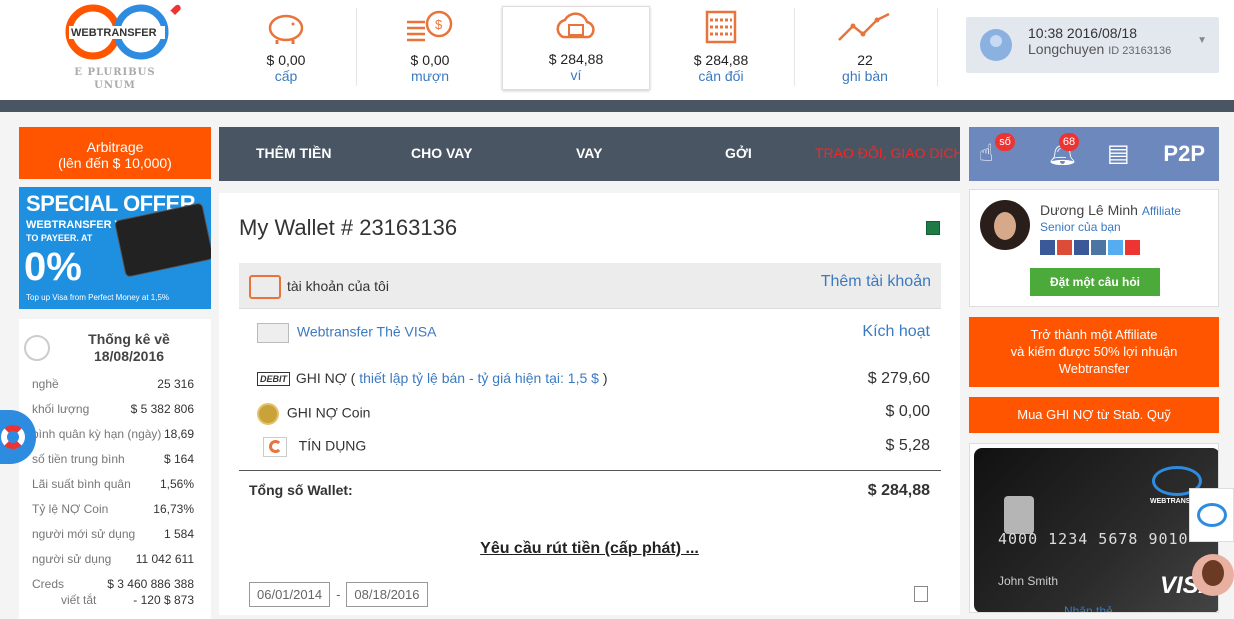 This screenshot has height=619, width=1234. What do you see at coordinates (1089, 210) in the screenshot?
I see `advisor-name: Dương Lê Minh` at bounding box center [1089, 210].